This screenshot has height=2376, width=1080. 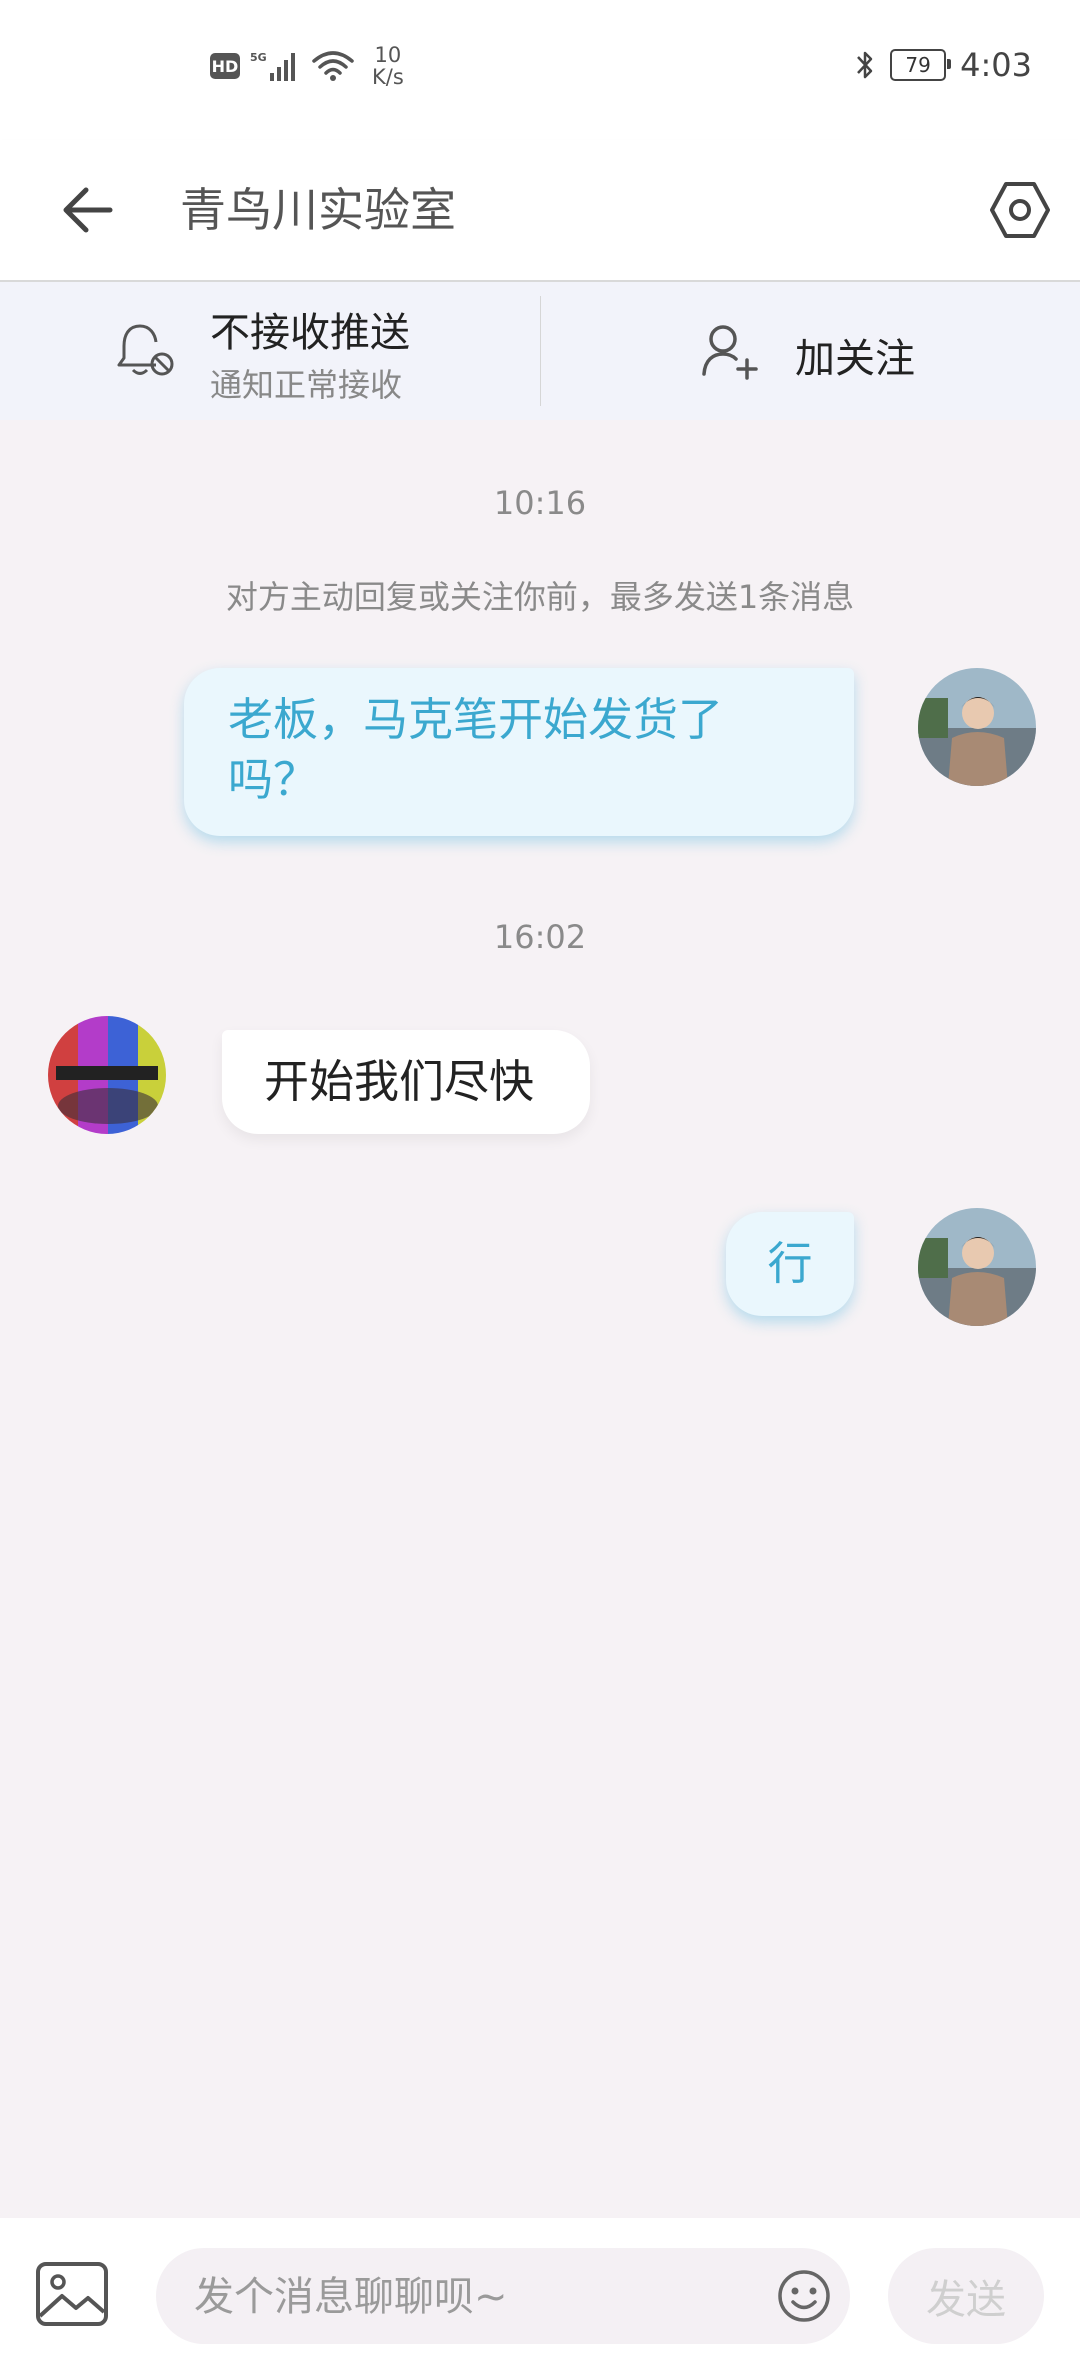 What do you see at coordinates (388, 77) in the screenshot?
I see `network-speed-unit: K/s` at bounding box center [388, 77].